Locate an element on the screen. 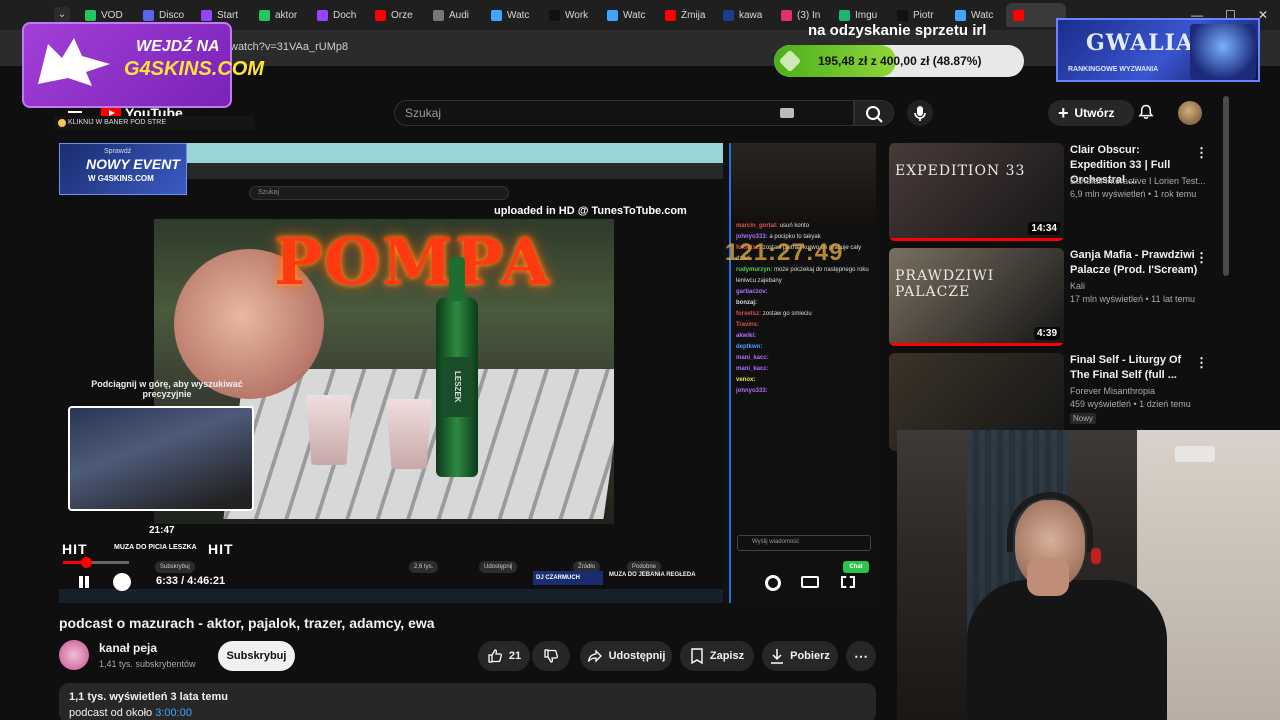 The width and height of the screenshot is (1280, 720). views-line: 1,1 tys. wyświetleń 3 lata temu is located at coordinates (148, 697).